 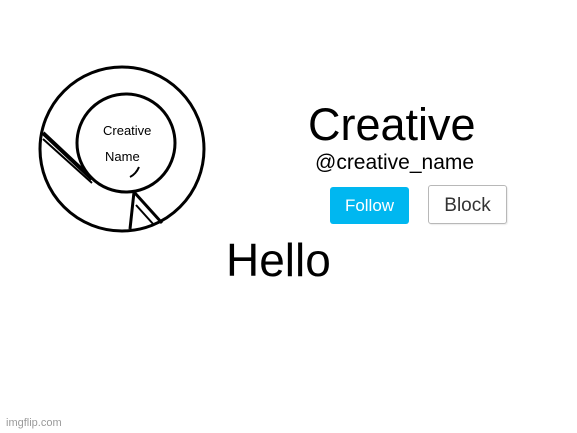 I want to click on follow-button: Follow, so click(x=369, y=205).